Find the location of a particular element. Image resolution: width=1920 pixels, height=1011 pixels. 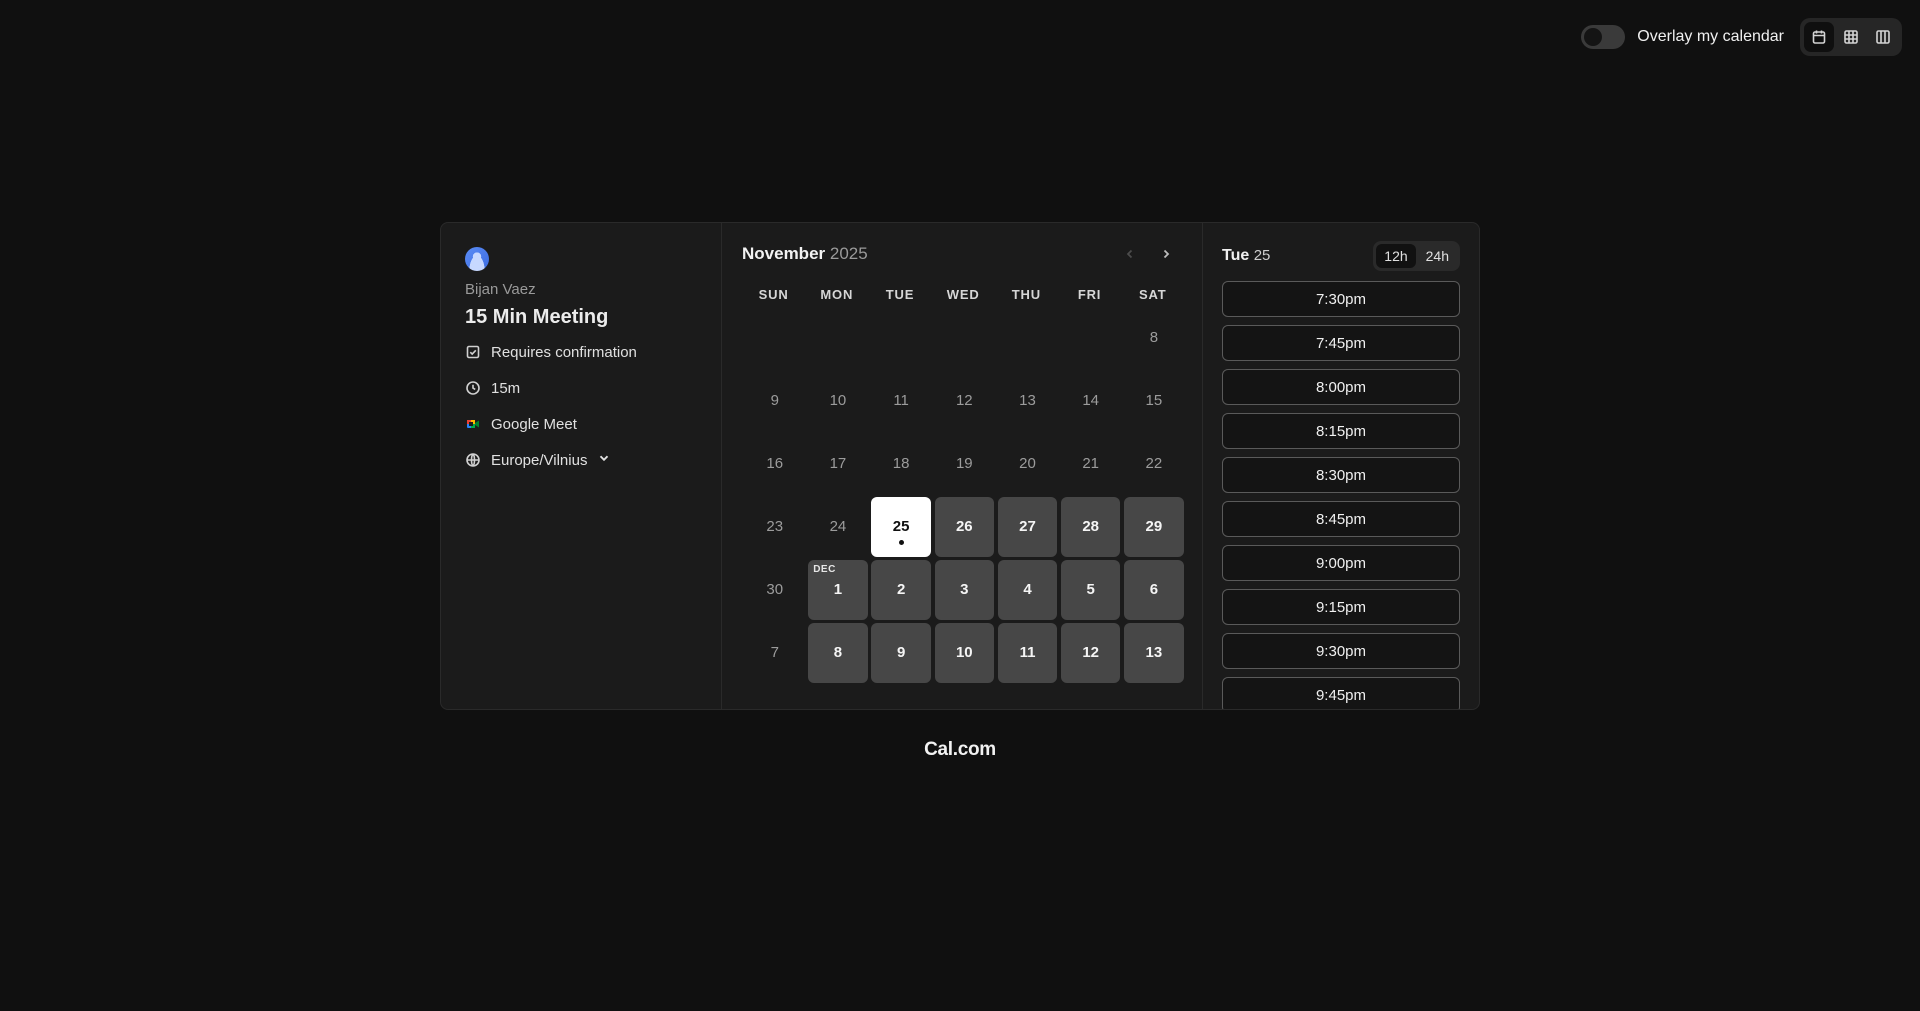

day-number: 5 is located at coordinates (1090, 590).